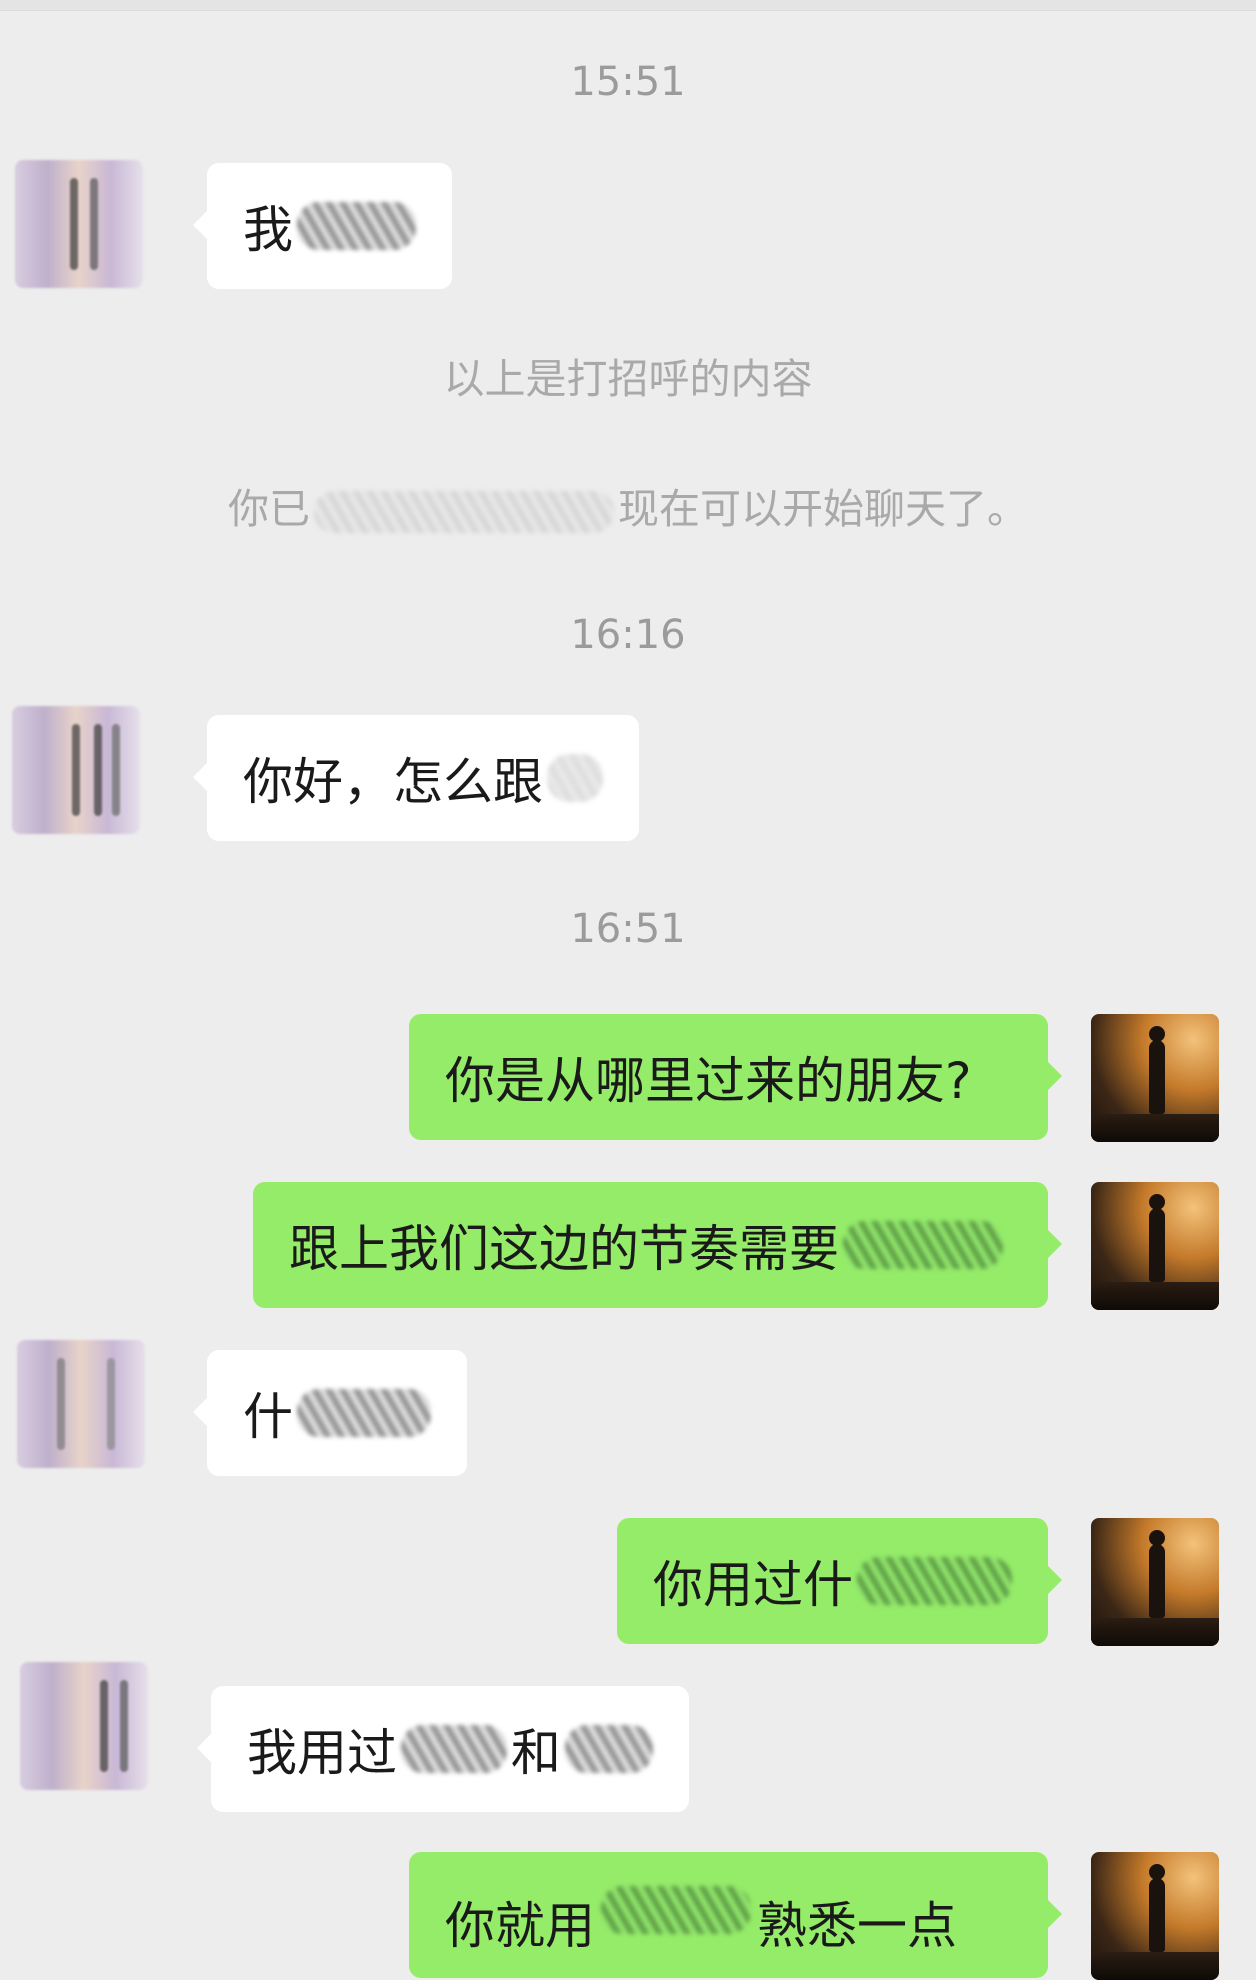 The height and width of the screenshot is (1980, 1256). I want to click on outgoing-message-bubble: 你就用 熟悉一点, so click(735, 1915).